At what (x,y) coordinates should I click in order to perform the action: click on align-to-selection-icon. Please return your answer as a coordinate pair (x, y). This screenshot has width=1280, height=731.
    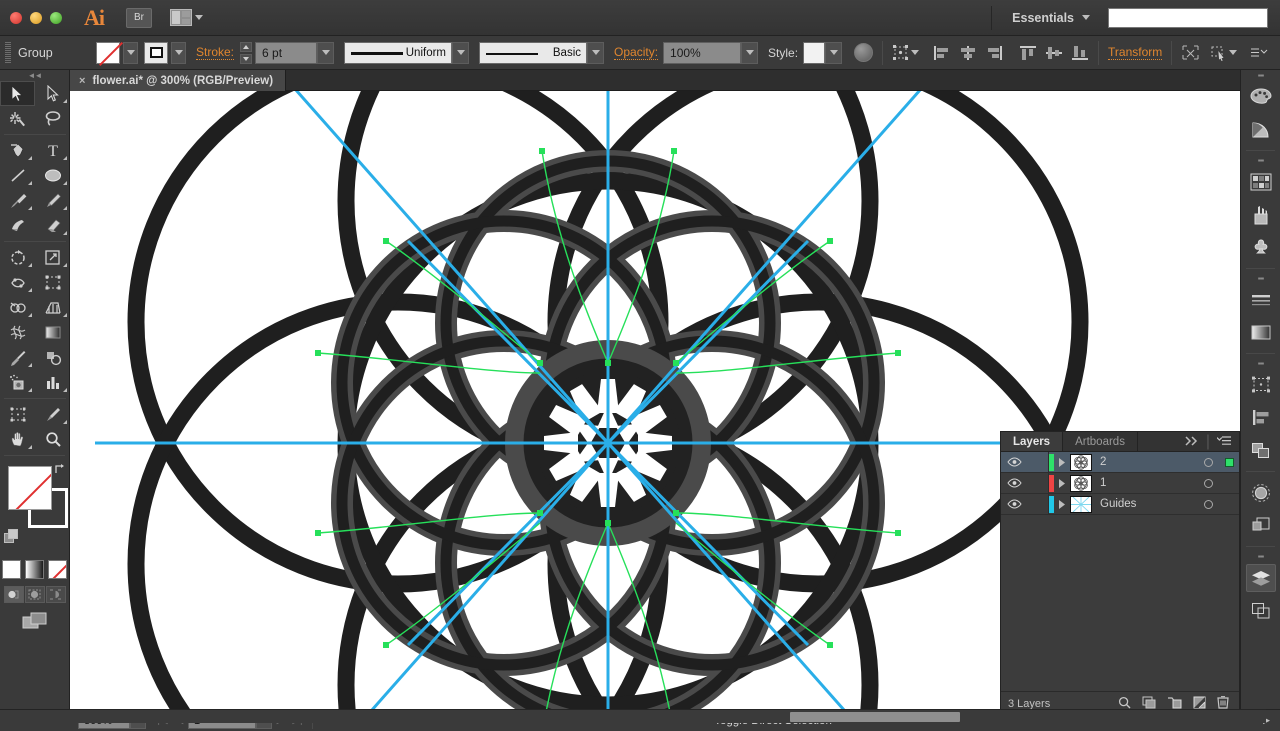
    Looking at the image, I should click on (901, 52).